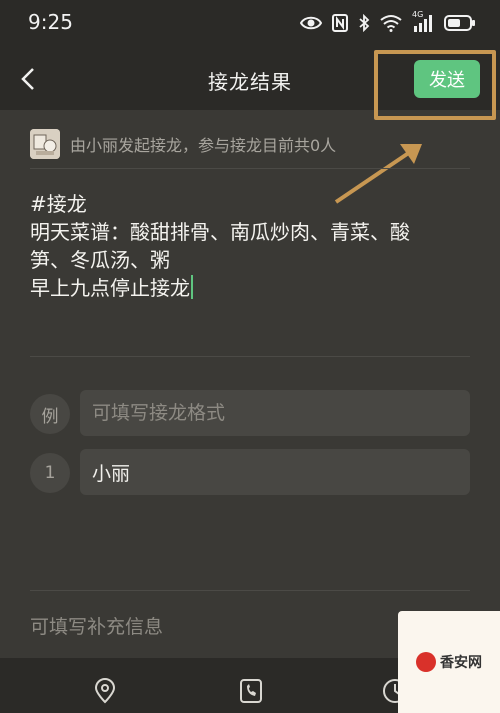 Image resolution: width=500 pixels, height=713 pixels. Describe the element at coordinates (100, 260) in the screenshot. I see `content-line: 笋、冬瓜汤、粥` at that location.